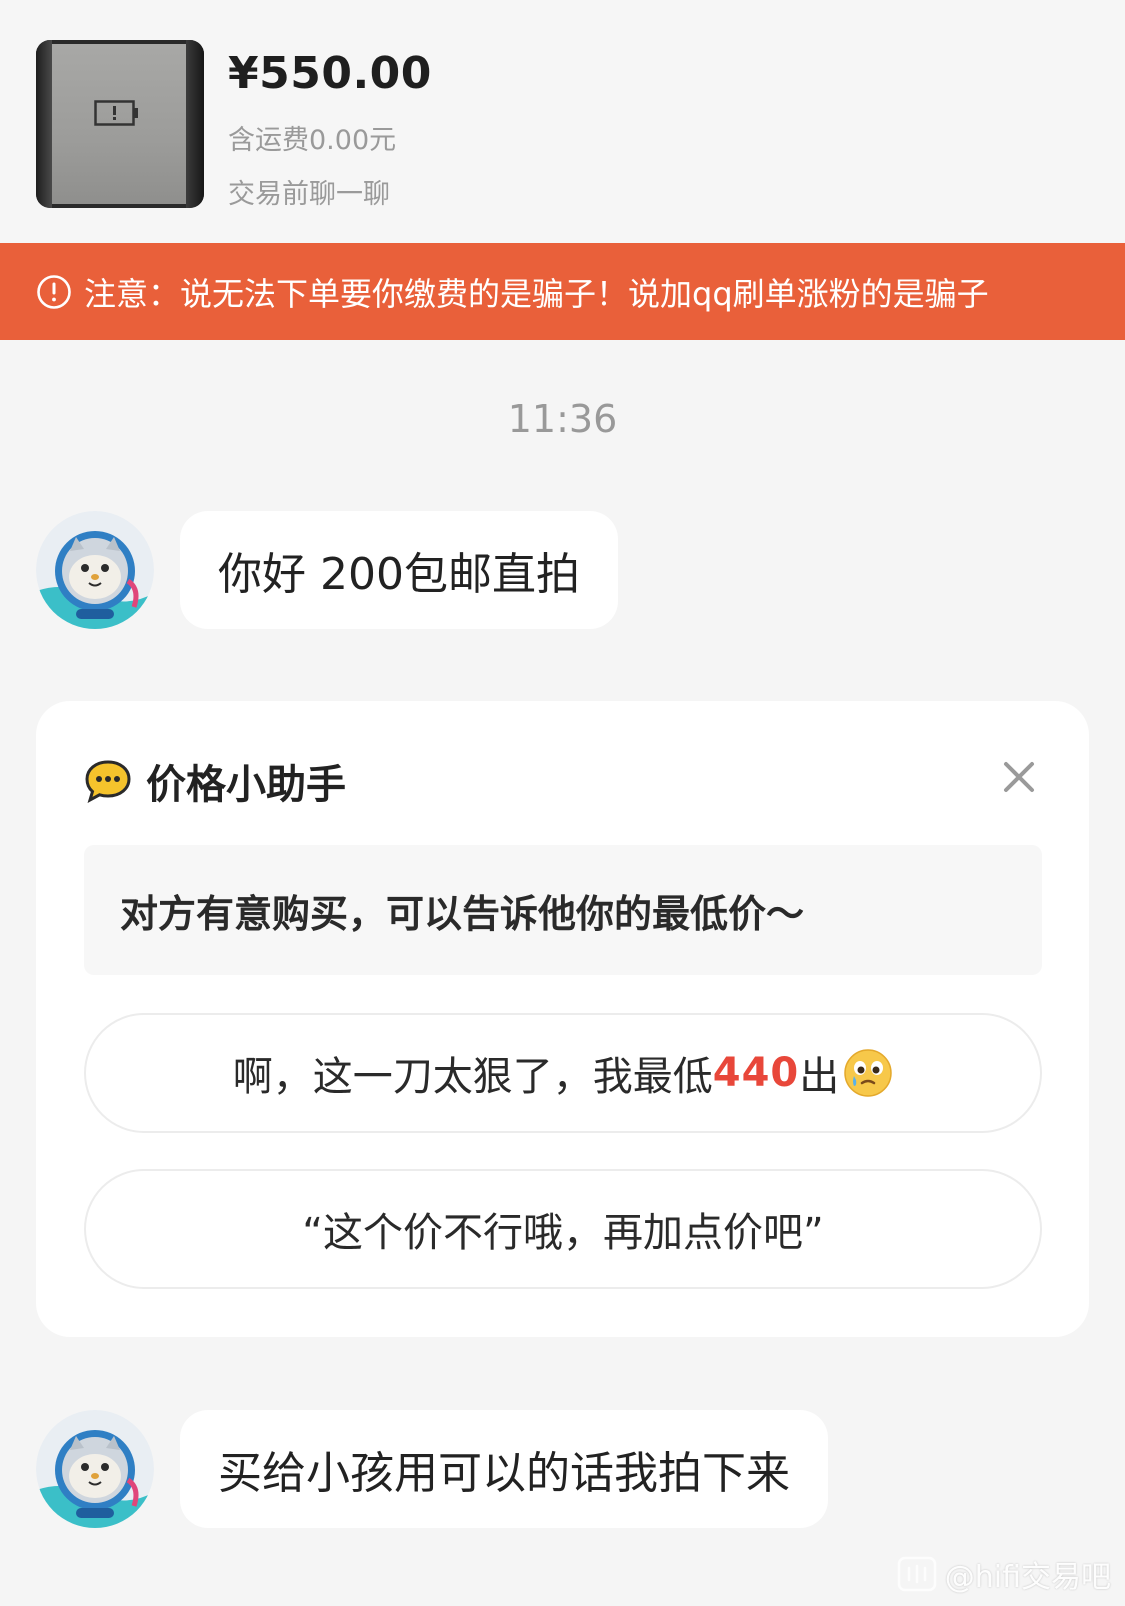  What do you see at coordinates (916, 1574) in the screenshot?
I see `forum-logo-icon` at bounding box center [916, 1574].